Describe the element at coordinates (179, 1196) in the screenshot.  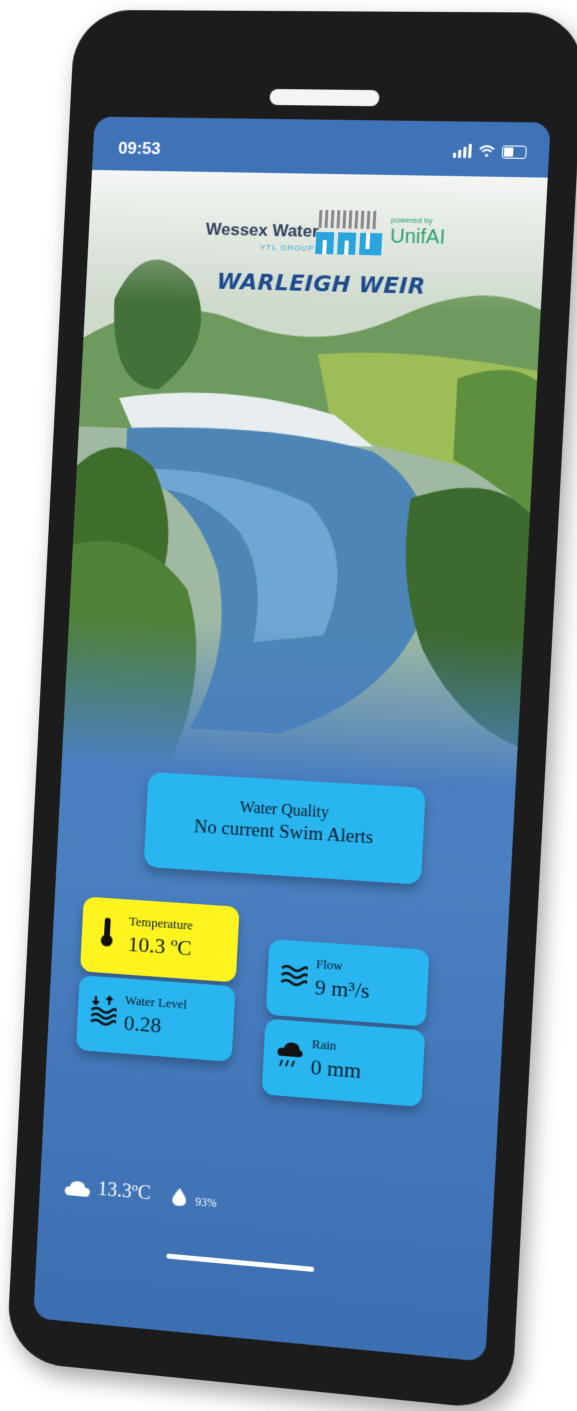
I see `humidity-drop-icon` at that location.